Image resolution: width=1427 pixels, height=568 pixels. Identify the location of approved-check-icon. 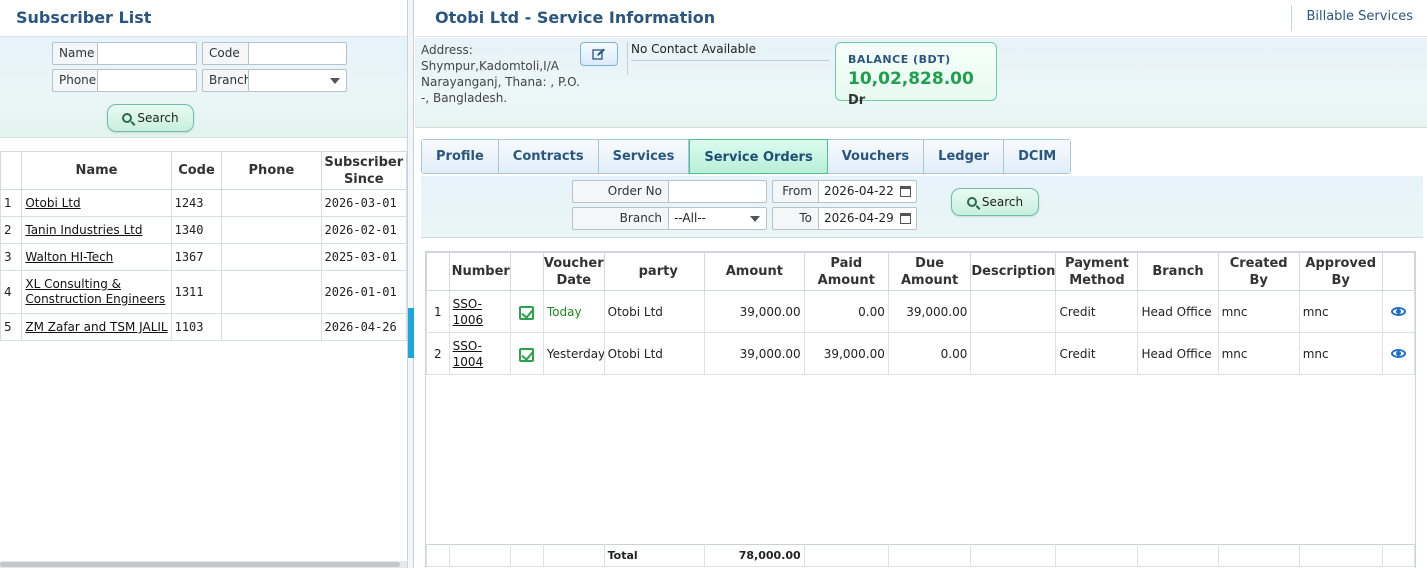
(527, 313).